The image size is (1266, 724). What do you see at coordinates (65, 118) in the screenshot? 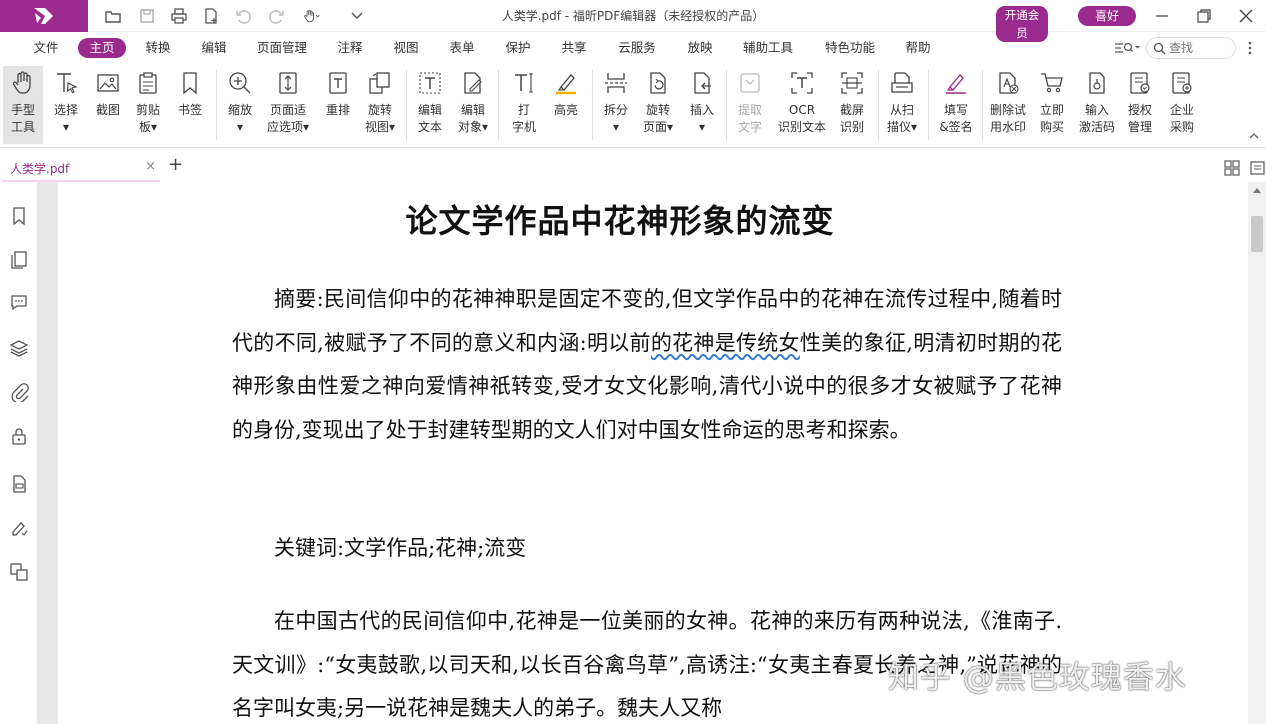
I see `tool-label: 选择 ▾` at bounding box center [65, 118].